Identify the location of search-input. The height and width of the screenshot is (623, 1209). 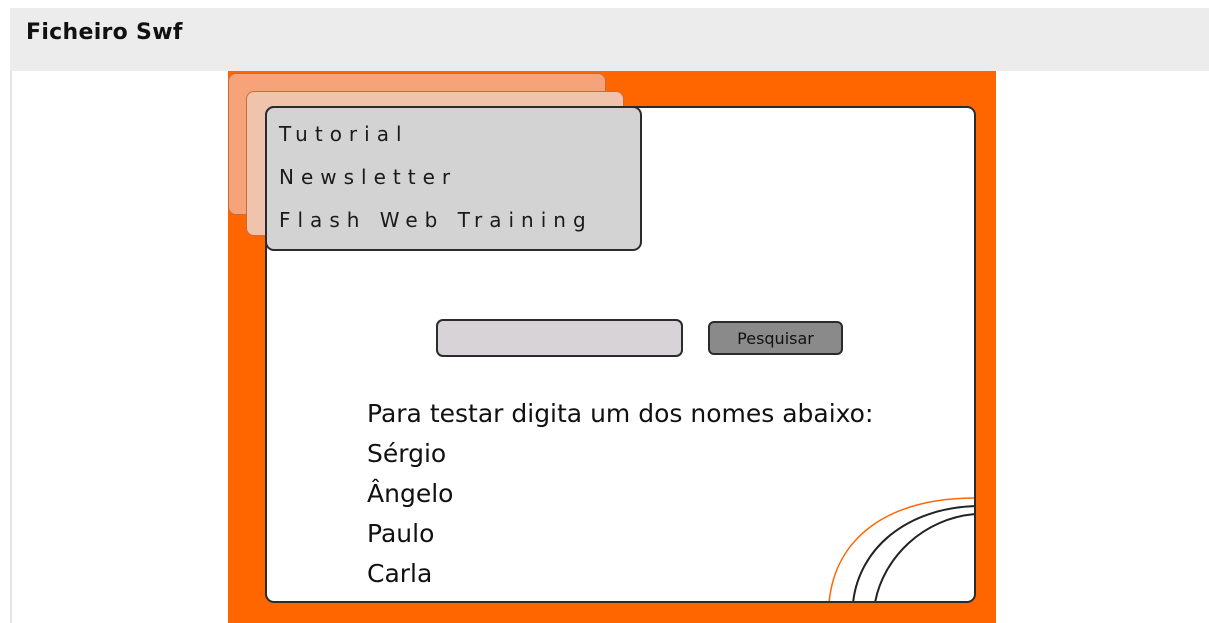
(559, 338).